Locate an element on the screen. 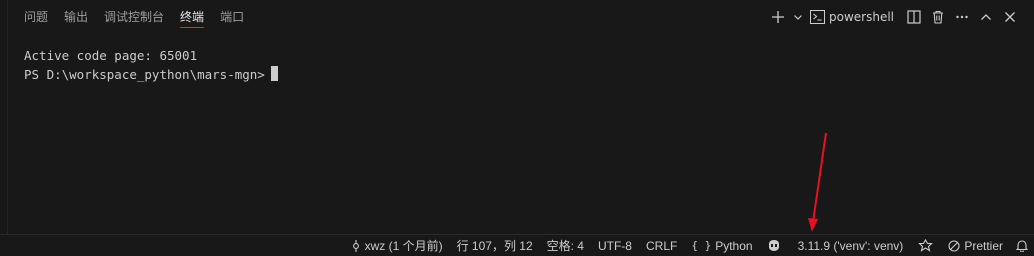 This screenshot has width=1034, height=256. chevron-down-icon is located at coordinates (798, 17).